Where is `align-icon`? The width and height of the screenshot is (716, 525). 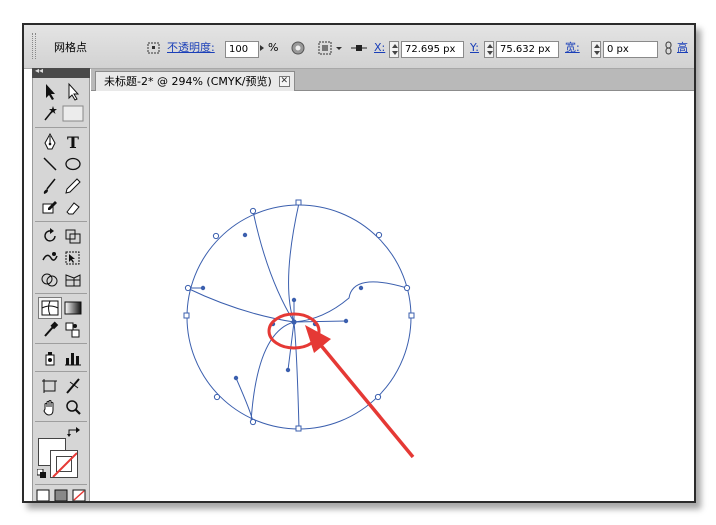
align-icon is located at coordinates (326, 48).